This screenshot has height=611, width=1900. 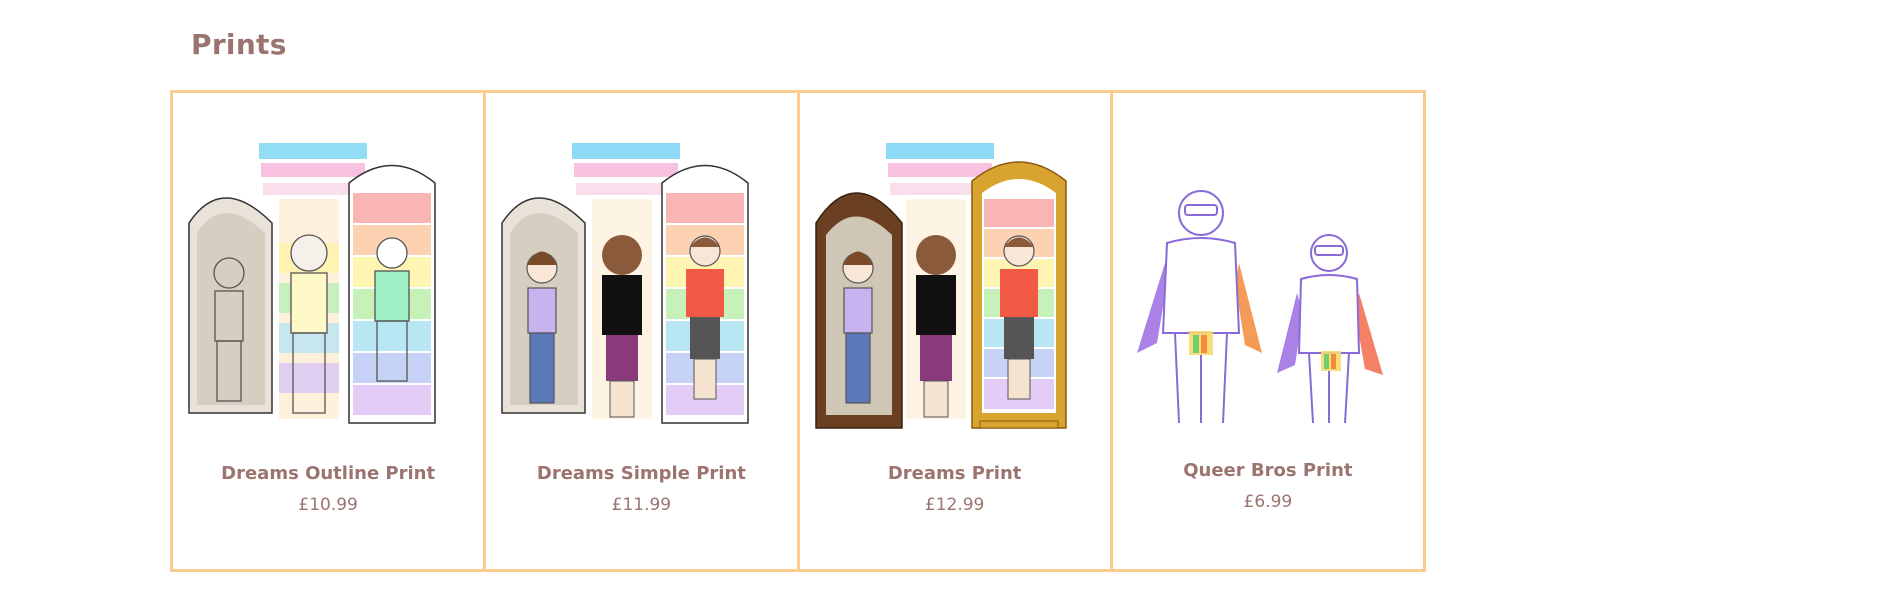 What do you see at coordinates (239, 44) in the screenshot?
I see `section-title: Prints` at bounding box center [239, 44].